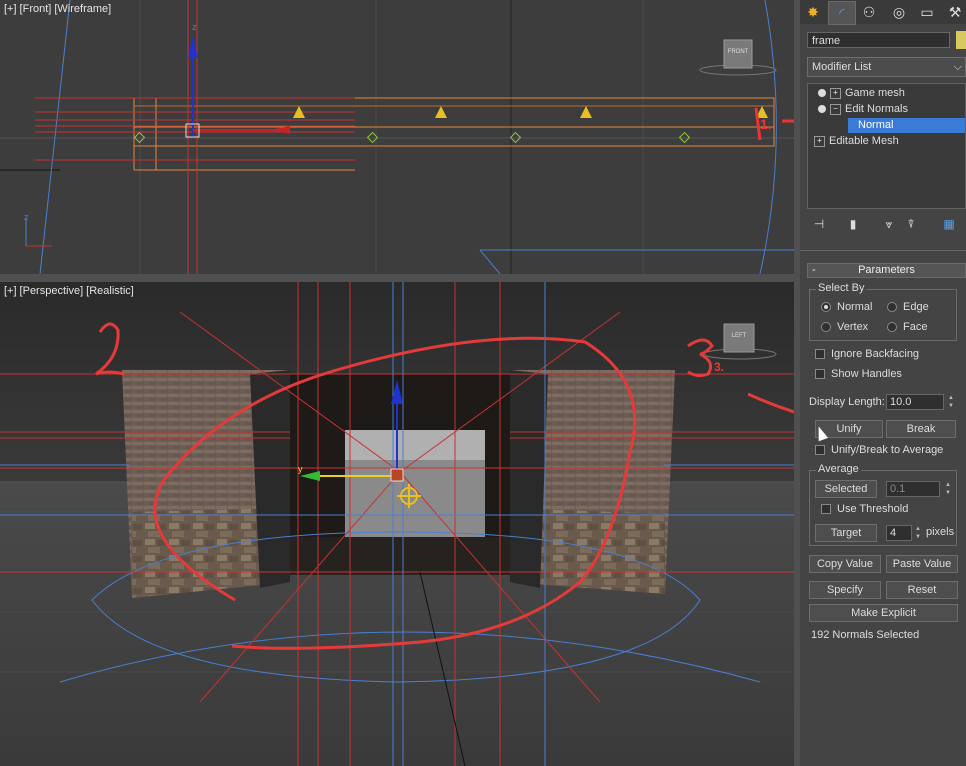  I want to click on perspective-viewport-label: [+] [Perspective] [Realistic], so click(70, 291).